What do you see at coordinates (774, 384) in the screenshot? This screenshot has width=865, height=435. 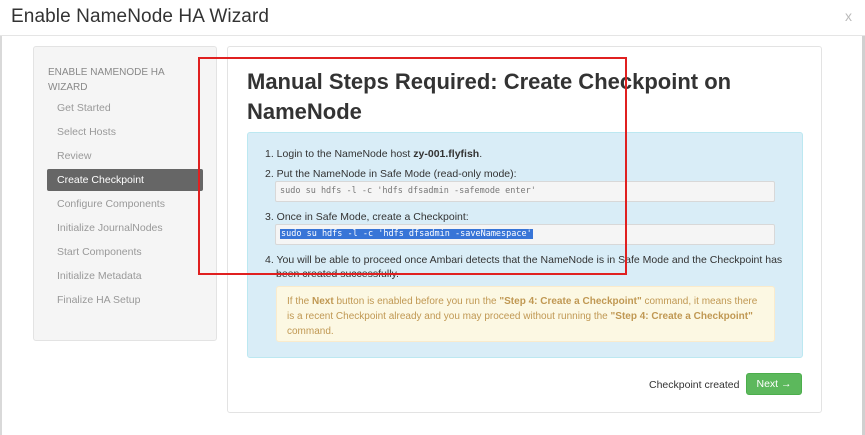 I see `next-button: Next →` at bounding box center [774, 384].